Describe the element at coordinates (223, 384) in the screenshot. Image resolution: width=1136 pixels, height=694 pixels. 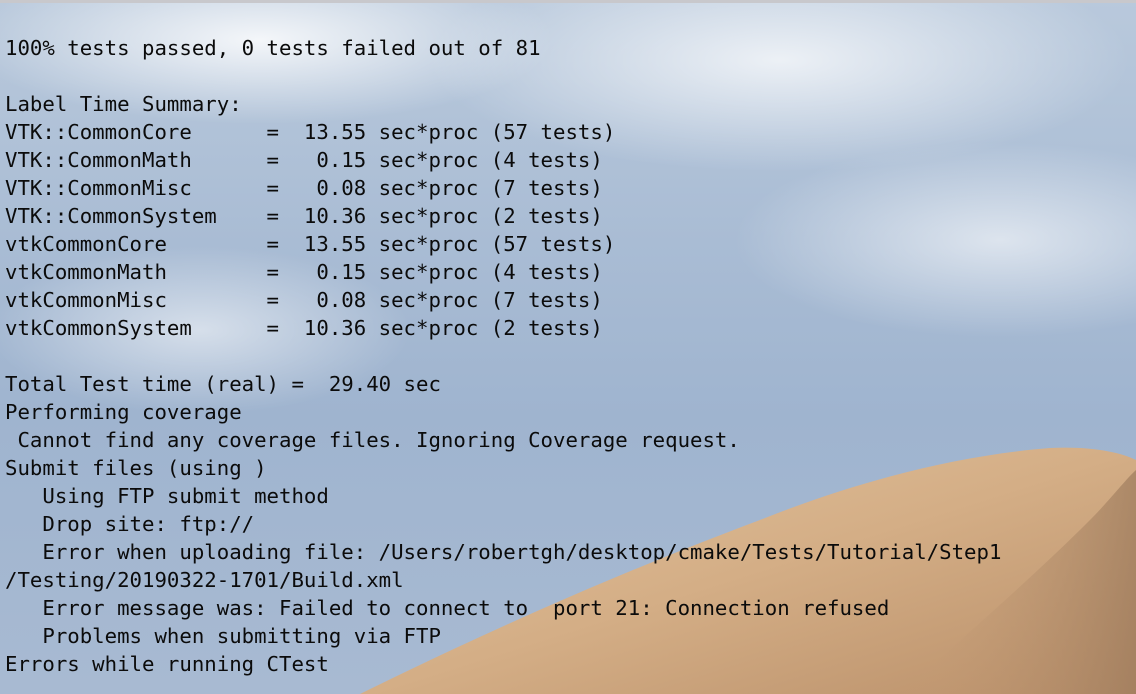
I see `terminal-line: Total Test time (real) = 29.40 sec` at that location.